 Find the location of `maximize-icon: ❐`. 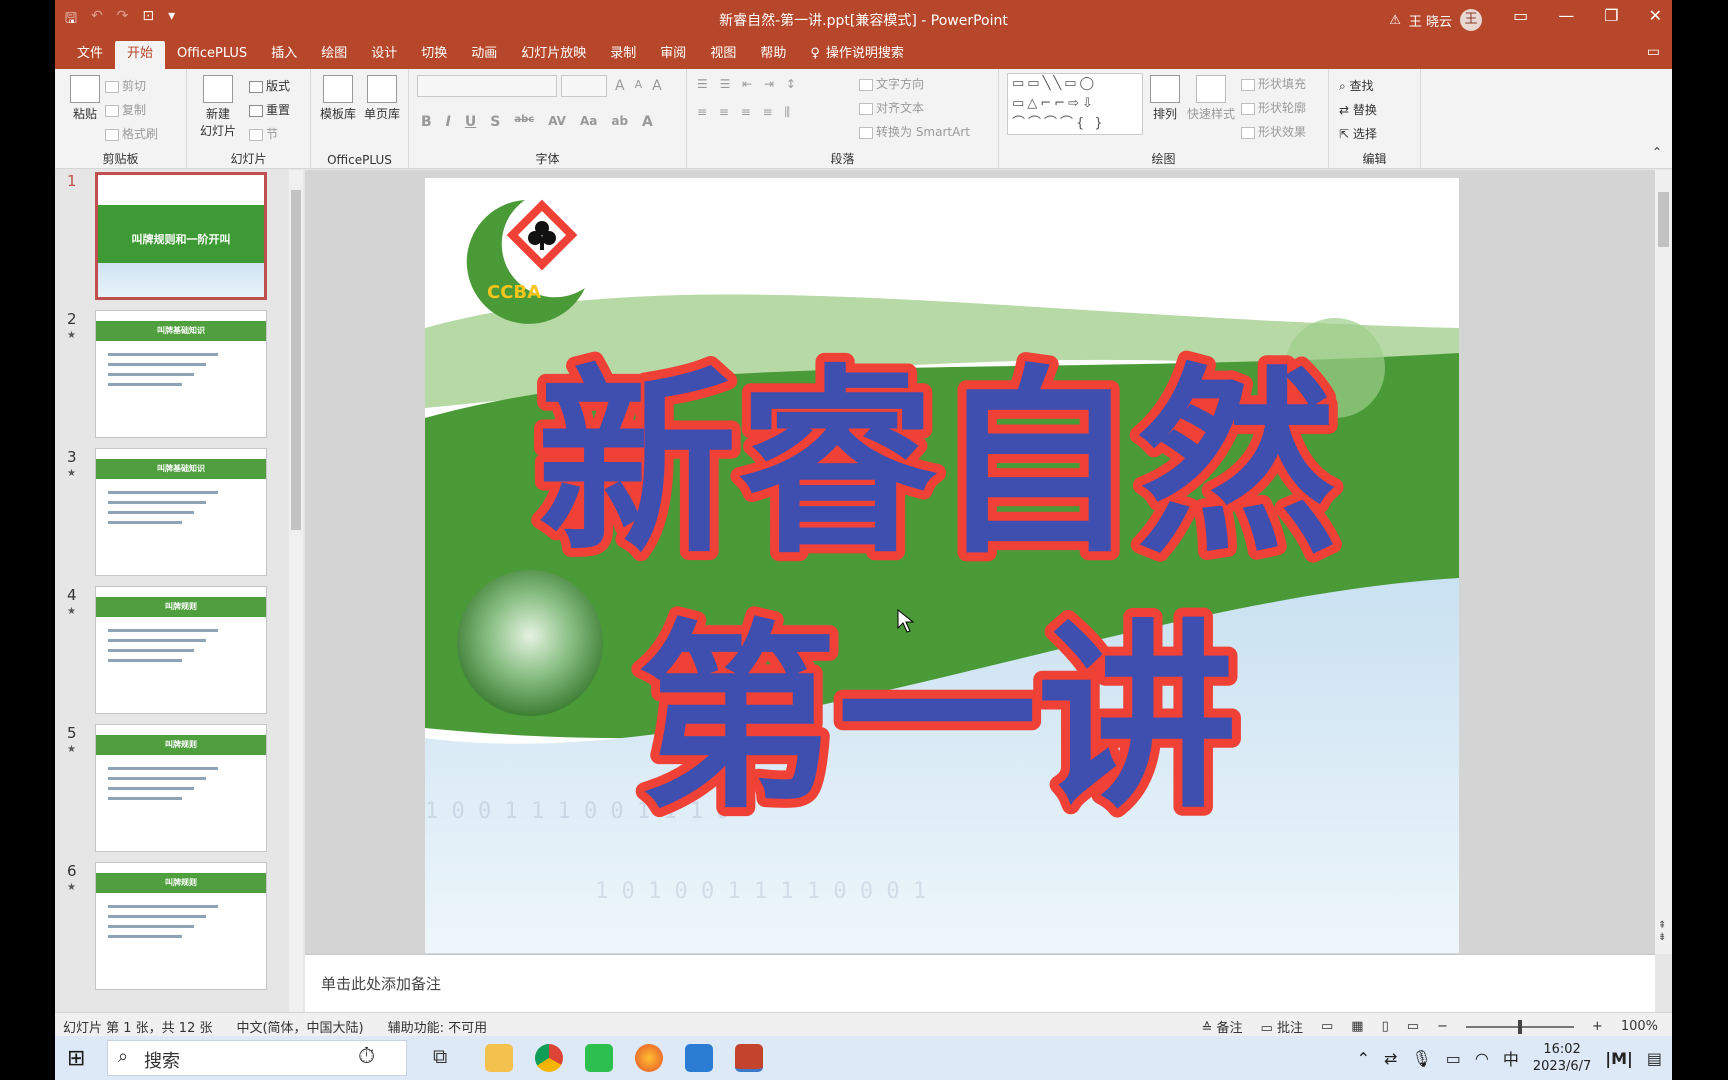

maximize-icon: ❐ is located at coordinates (1611, 15).